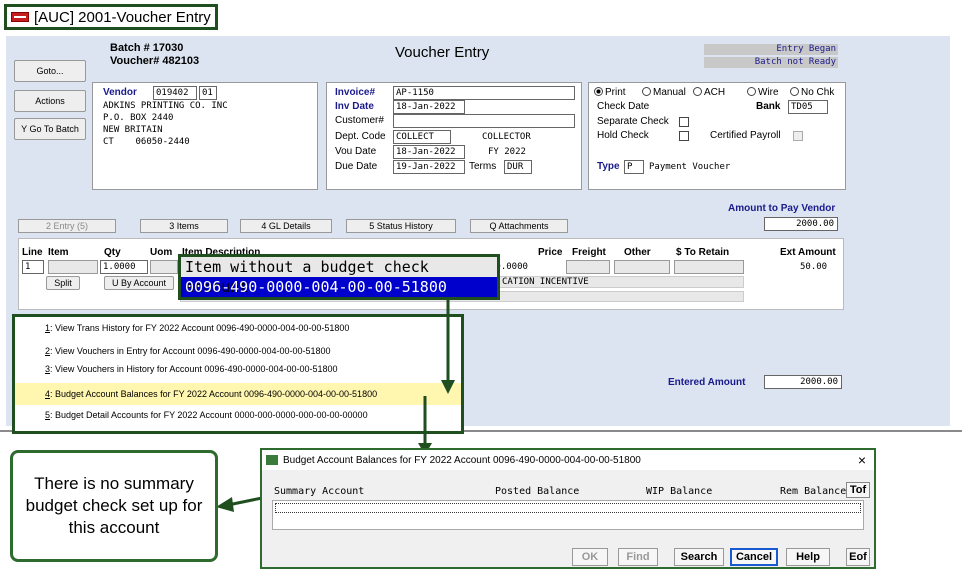  What do you see at coordinates (699, 557) in the screenshot?
I see `search-button: Search` at bounding box center [699, 557].